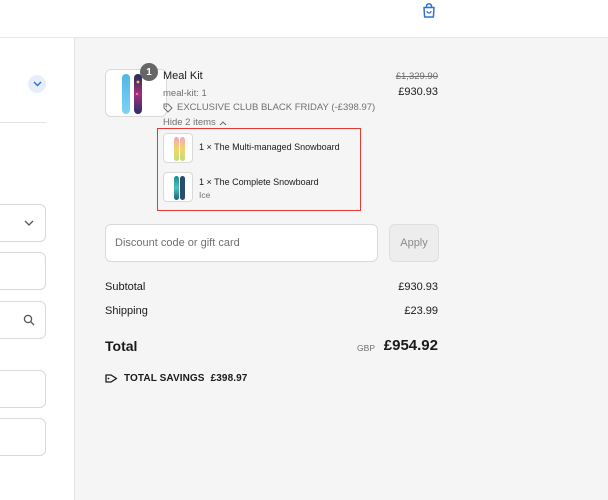 This screenshot has height=500, width=608. What do you see at coordinates (410, 345) in the screenshot?
I see `total-value: £954.92` at bounding box center [410, 345].